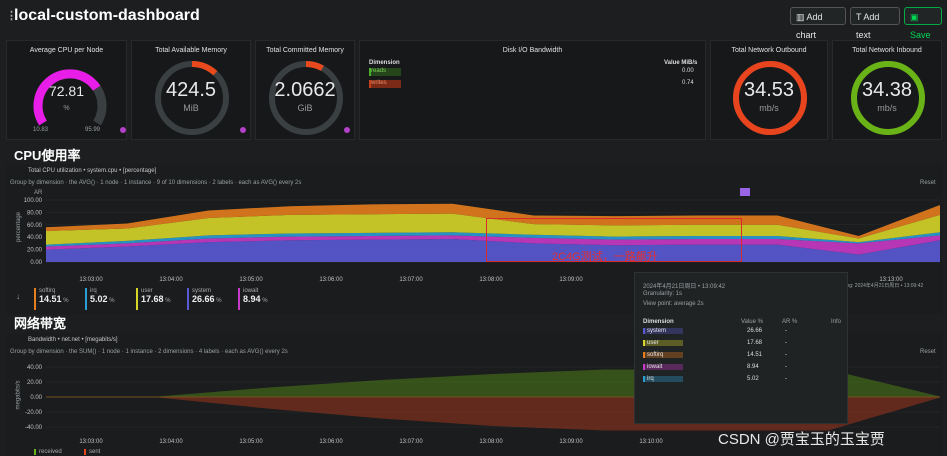 The height and width of the screenshot is (456, 947). Describe the element at coordinates (66, 50) in the screenshot. I see `cpu-gauge-title: Average CPU per Node` at that location.